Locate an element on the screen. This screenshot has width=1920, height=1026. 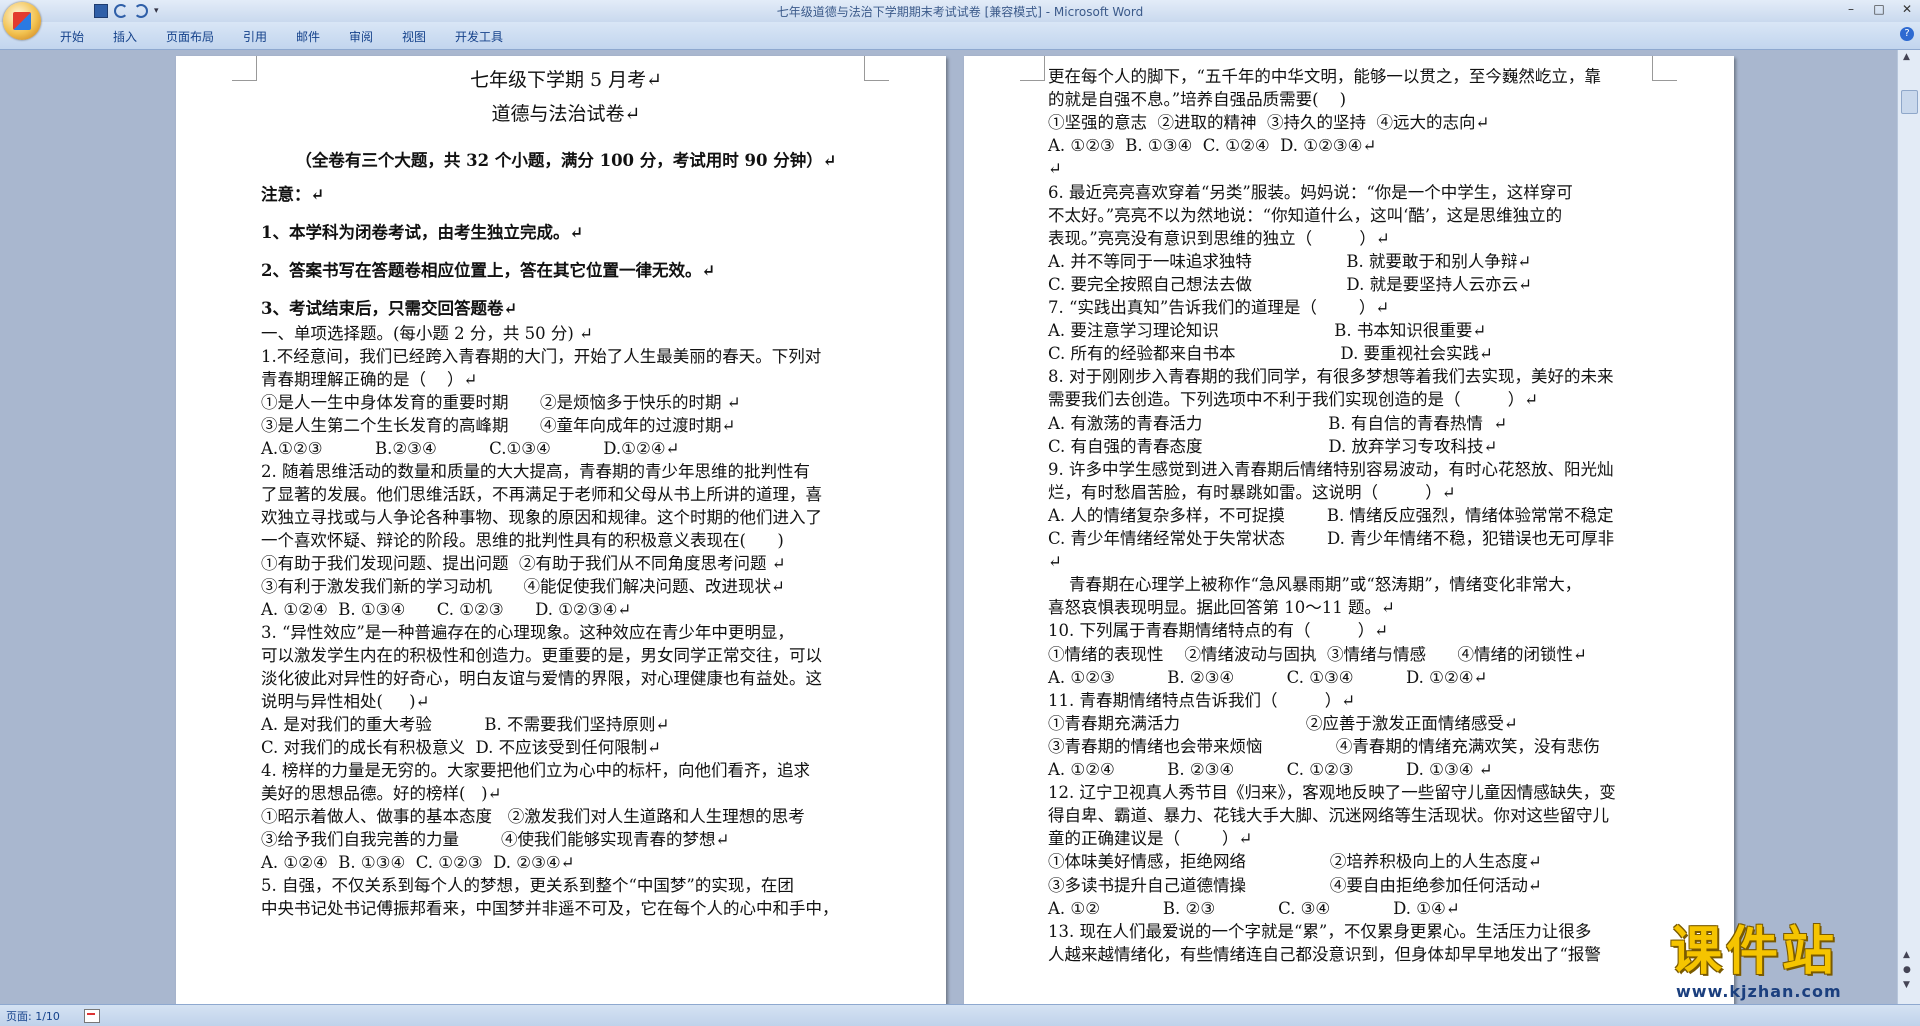
tab-home: 开始 is located at coordinates (72, 36).